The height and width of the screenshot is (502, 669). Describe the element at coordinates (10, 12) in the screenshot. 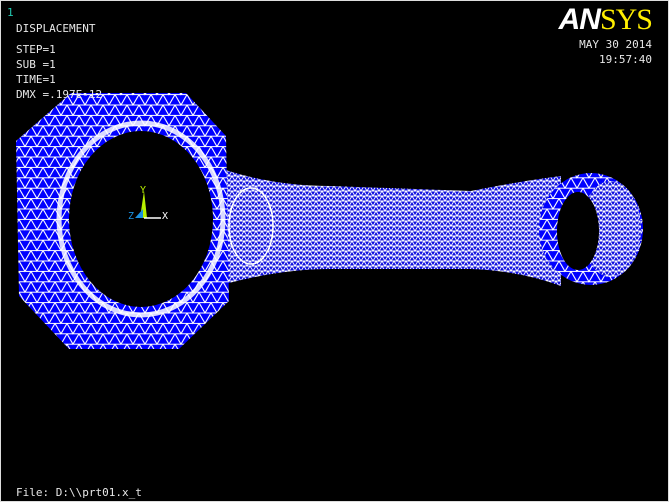

I see `window-number: 1` at that location.